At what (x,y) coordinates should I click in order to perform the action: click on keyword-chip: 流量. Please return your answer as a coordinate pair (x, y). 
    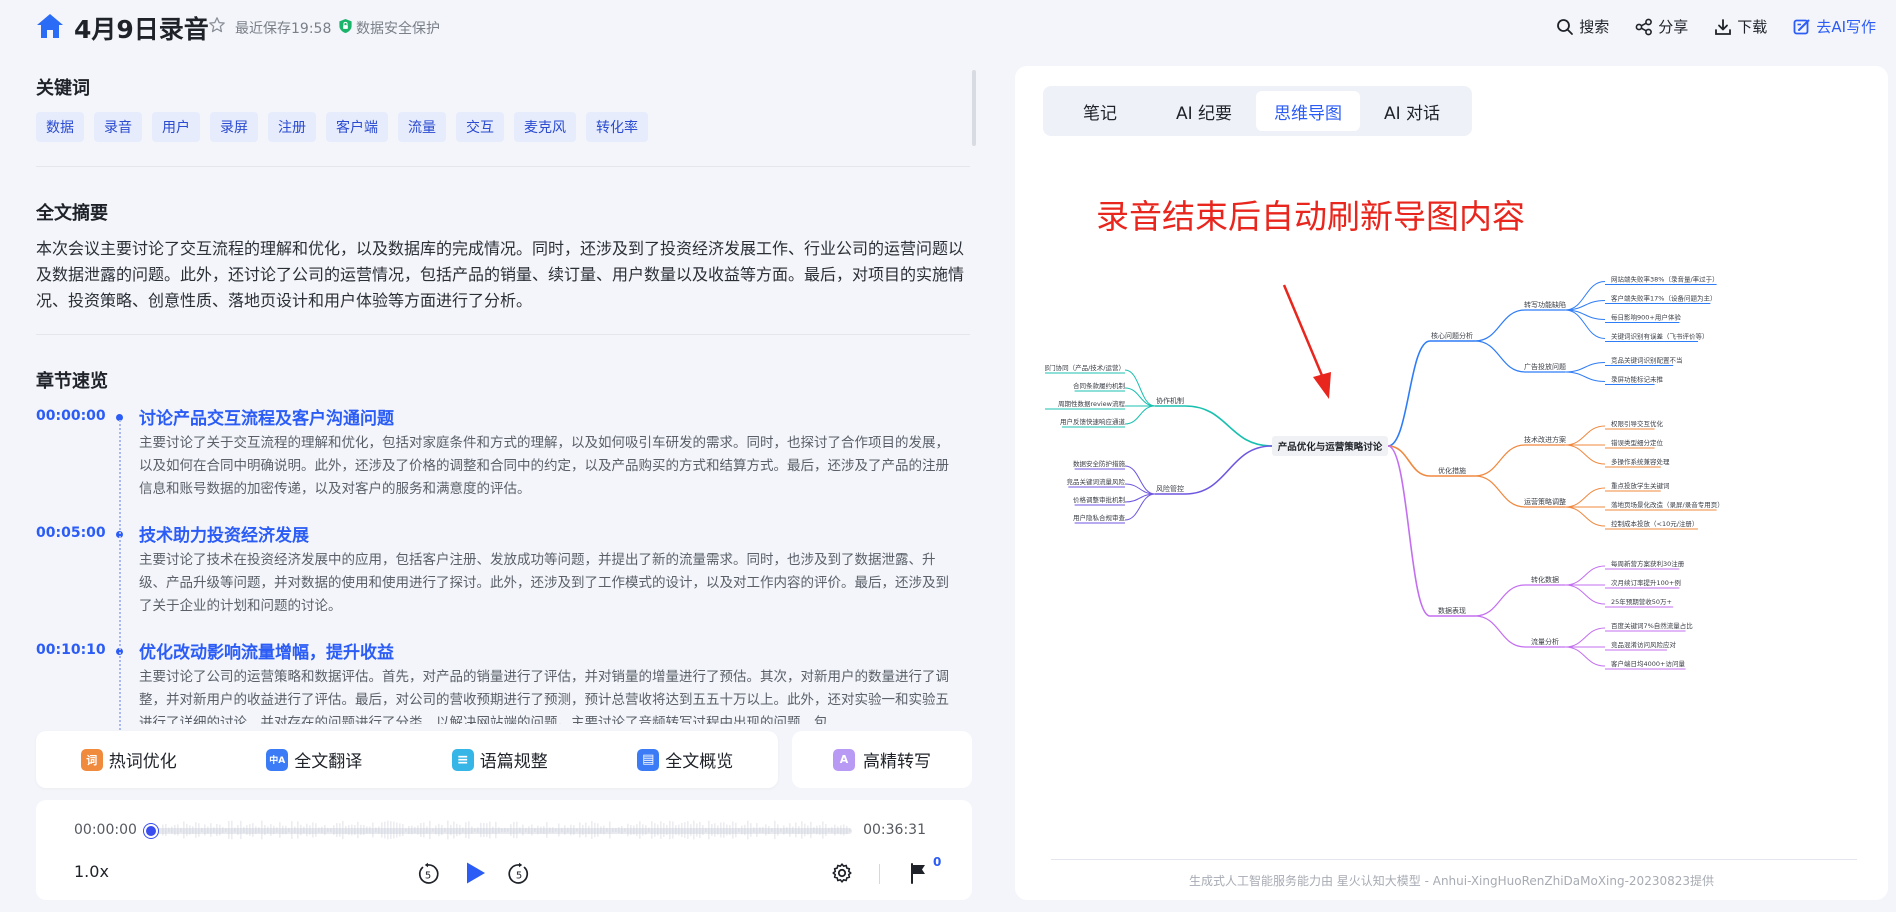
    Looking at the image, I should click on (422, 127).